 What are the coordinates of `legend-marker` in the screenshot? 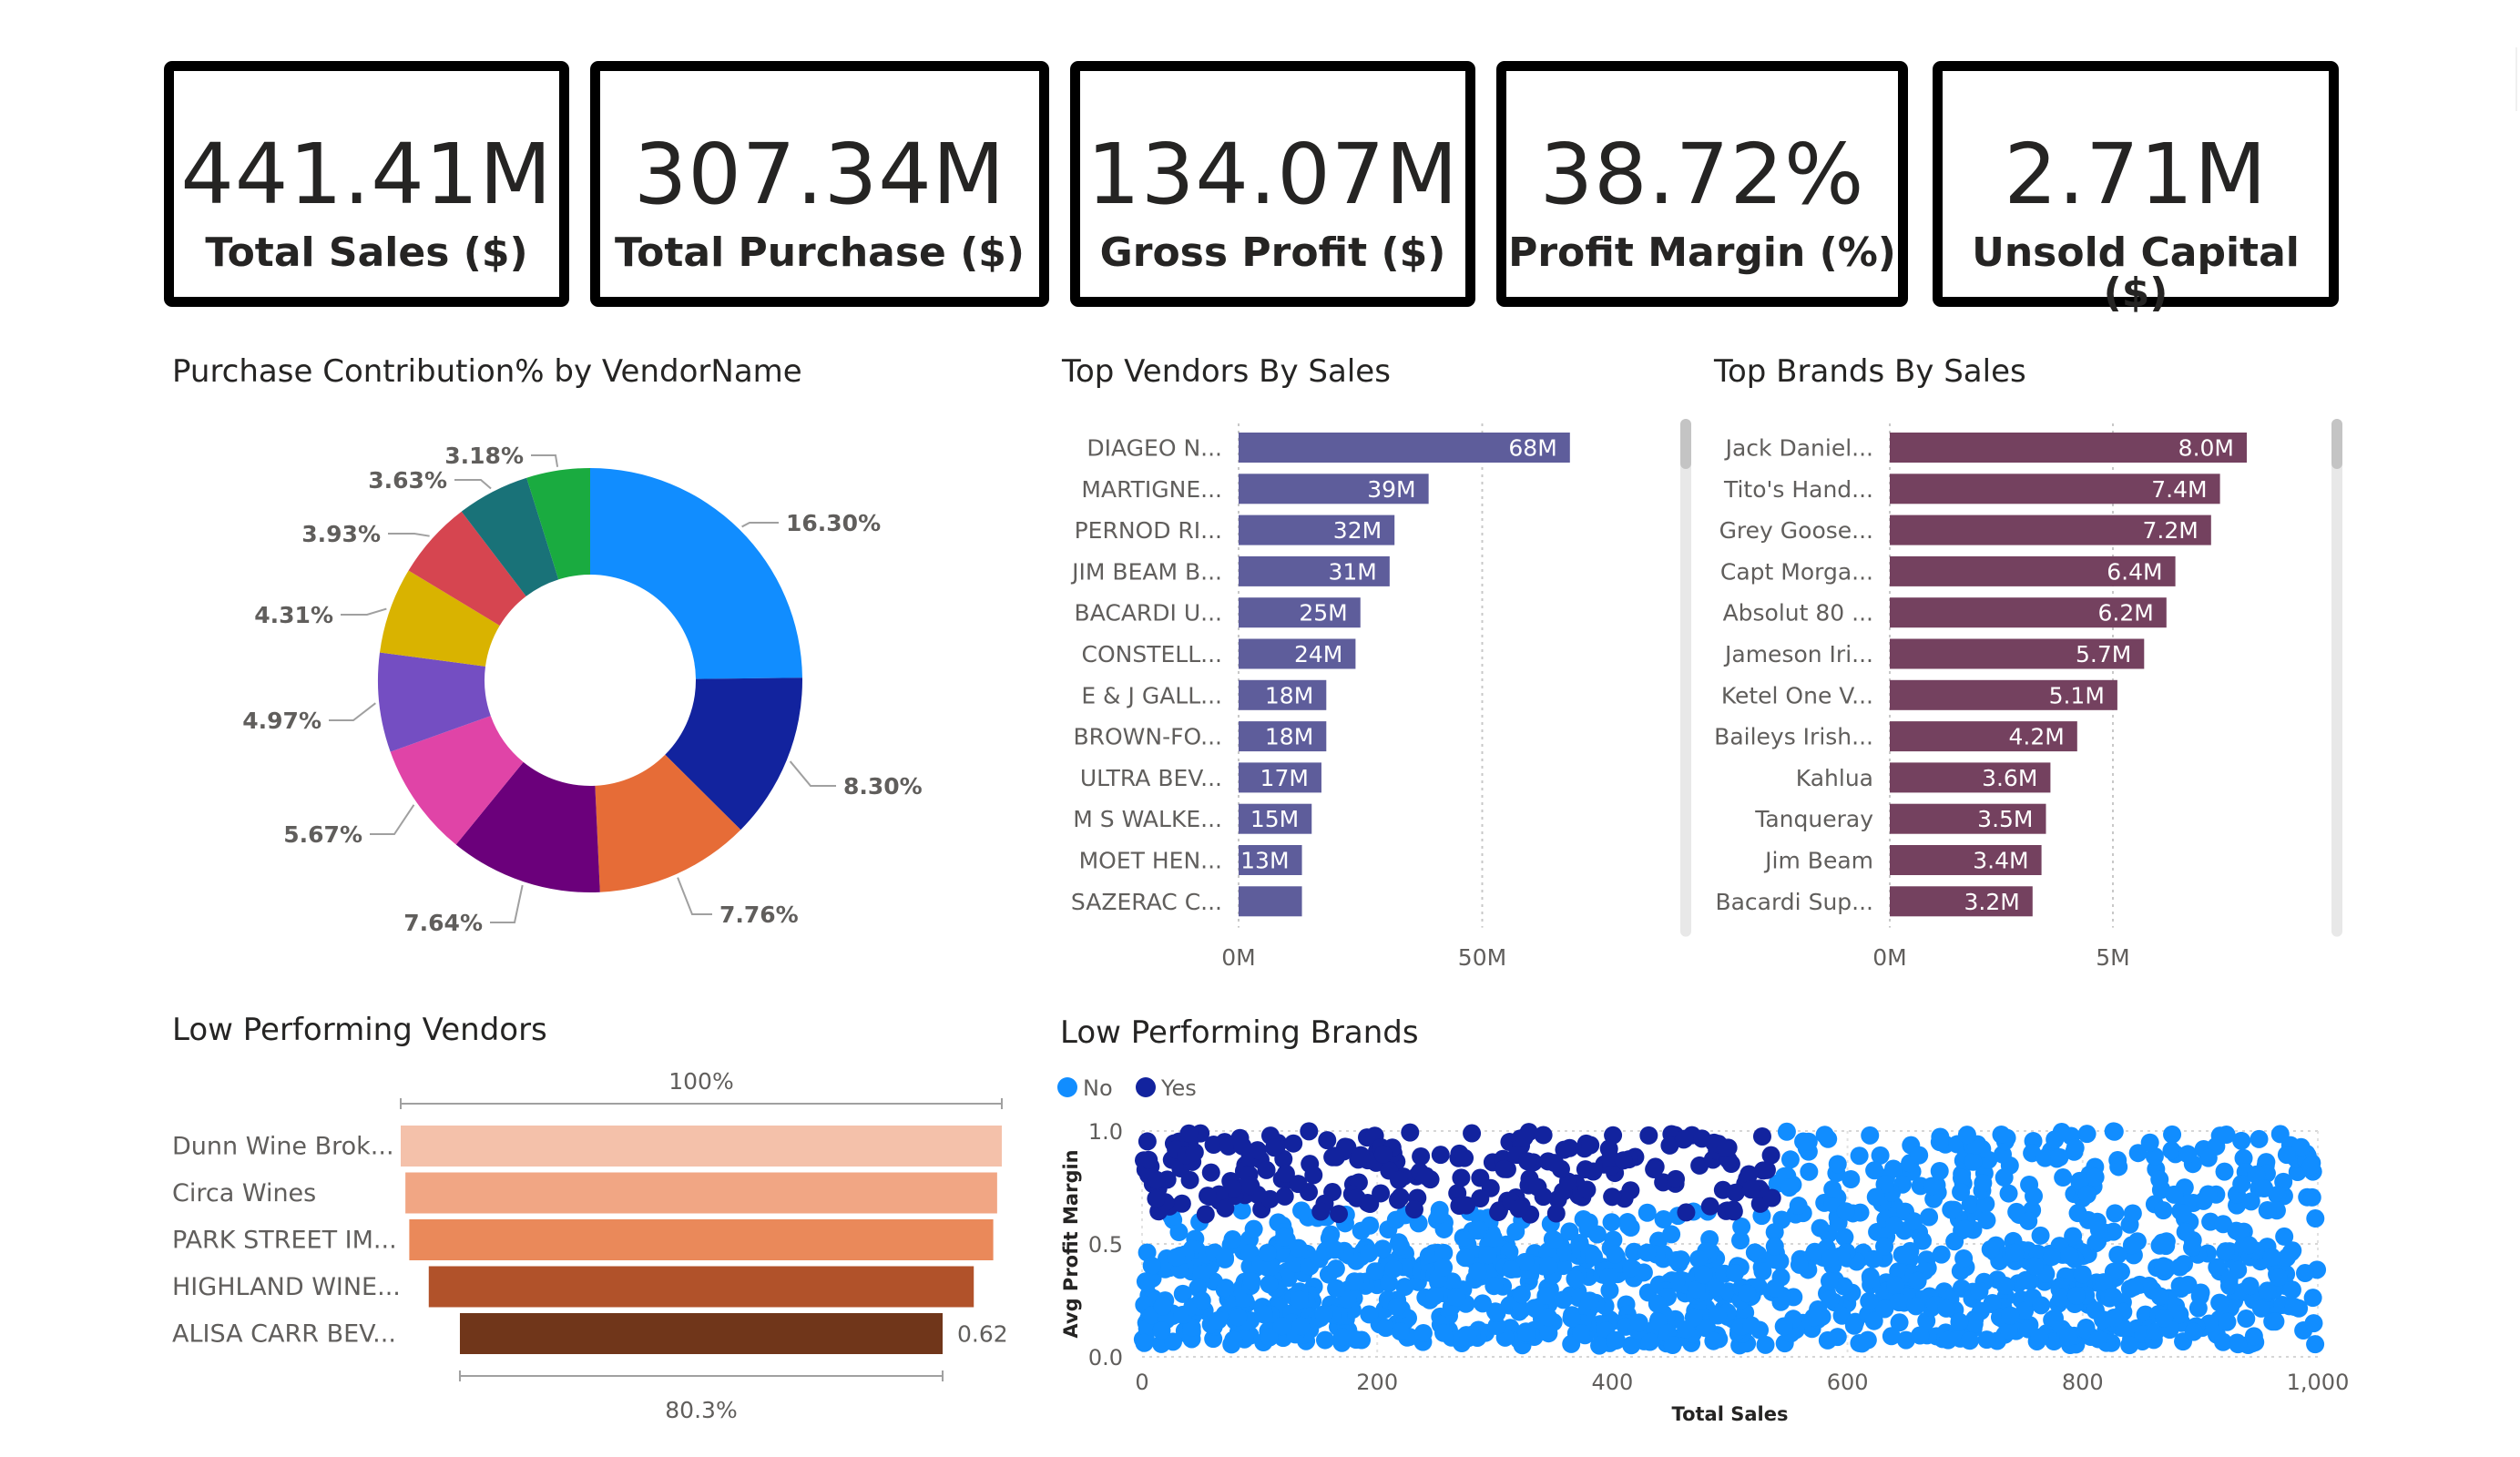 It's located at (1146, 1087).